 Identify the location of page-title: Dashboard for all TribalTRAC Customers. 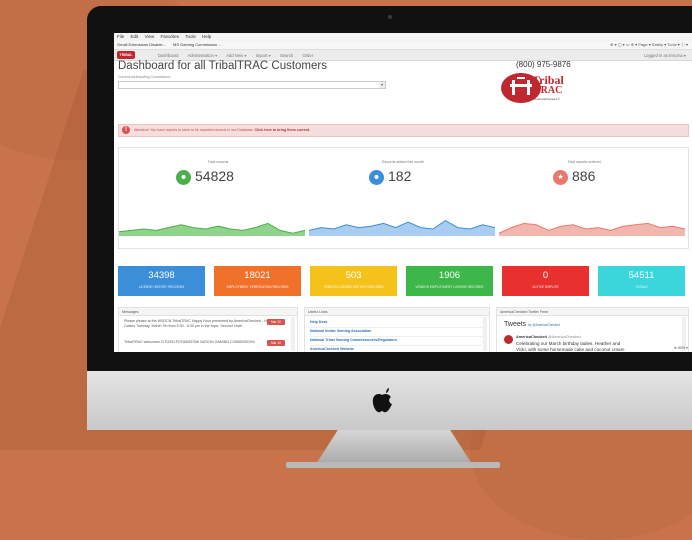
(222, 66).